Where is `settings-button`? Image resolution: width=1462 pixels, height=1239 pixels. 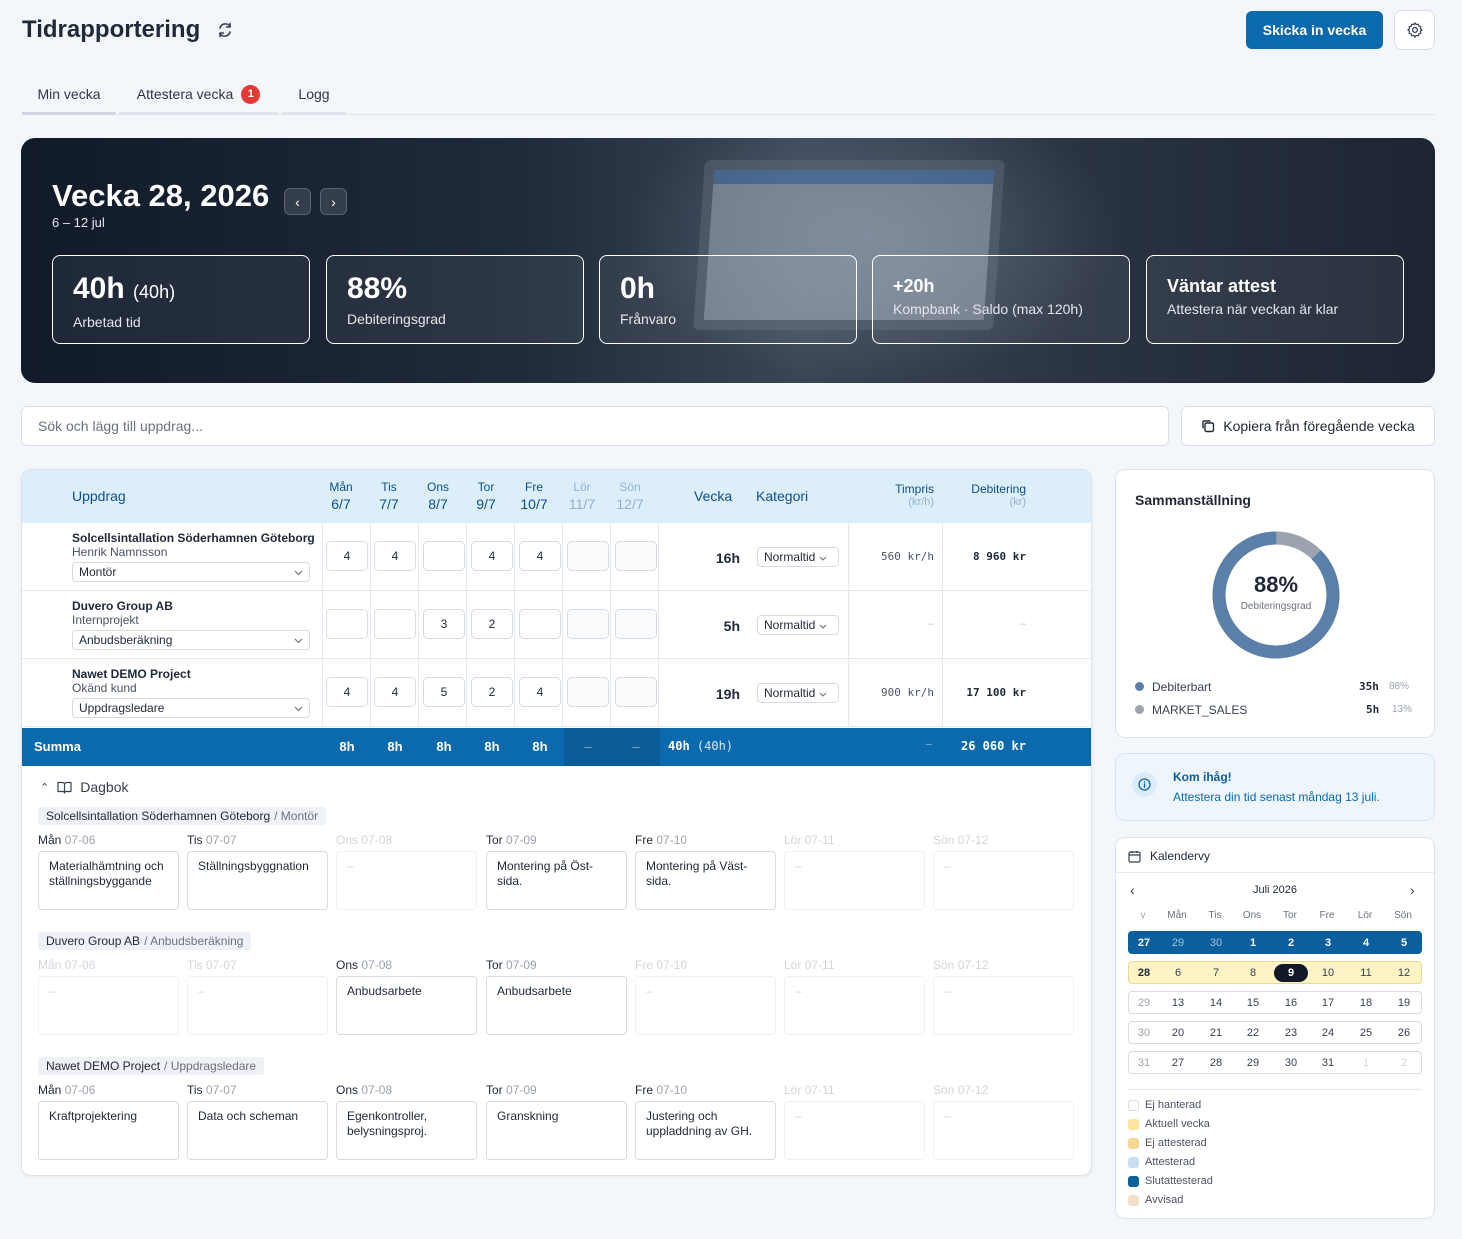 settings-button is located at coordinates (1414, 30).